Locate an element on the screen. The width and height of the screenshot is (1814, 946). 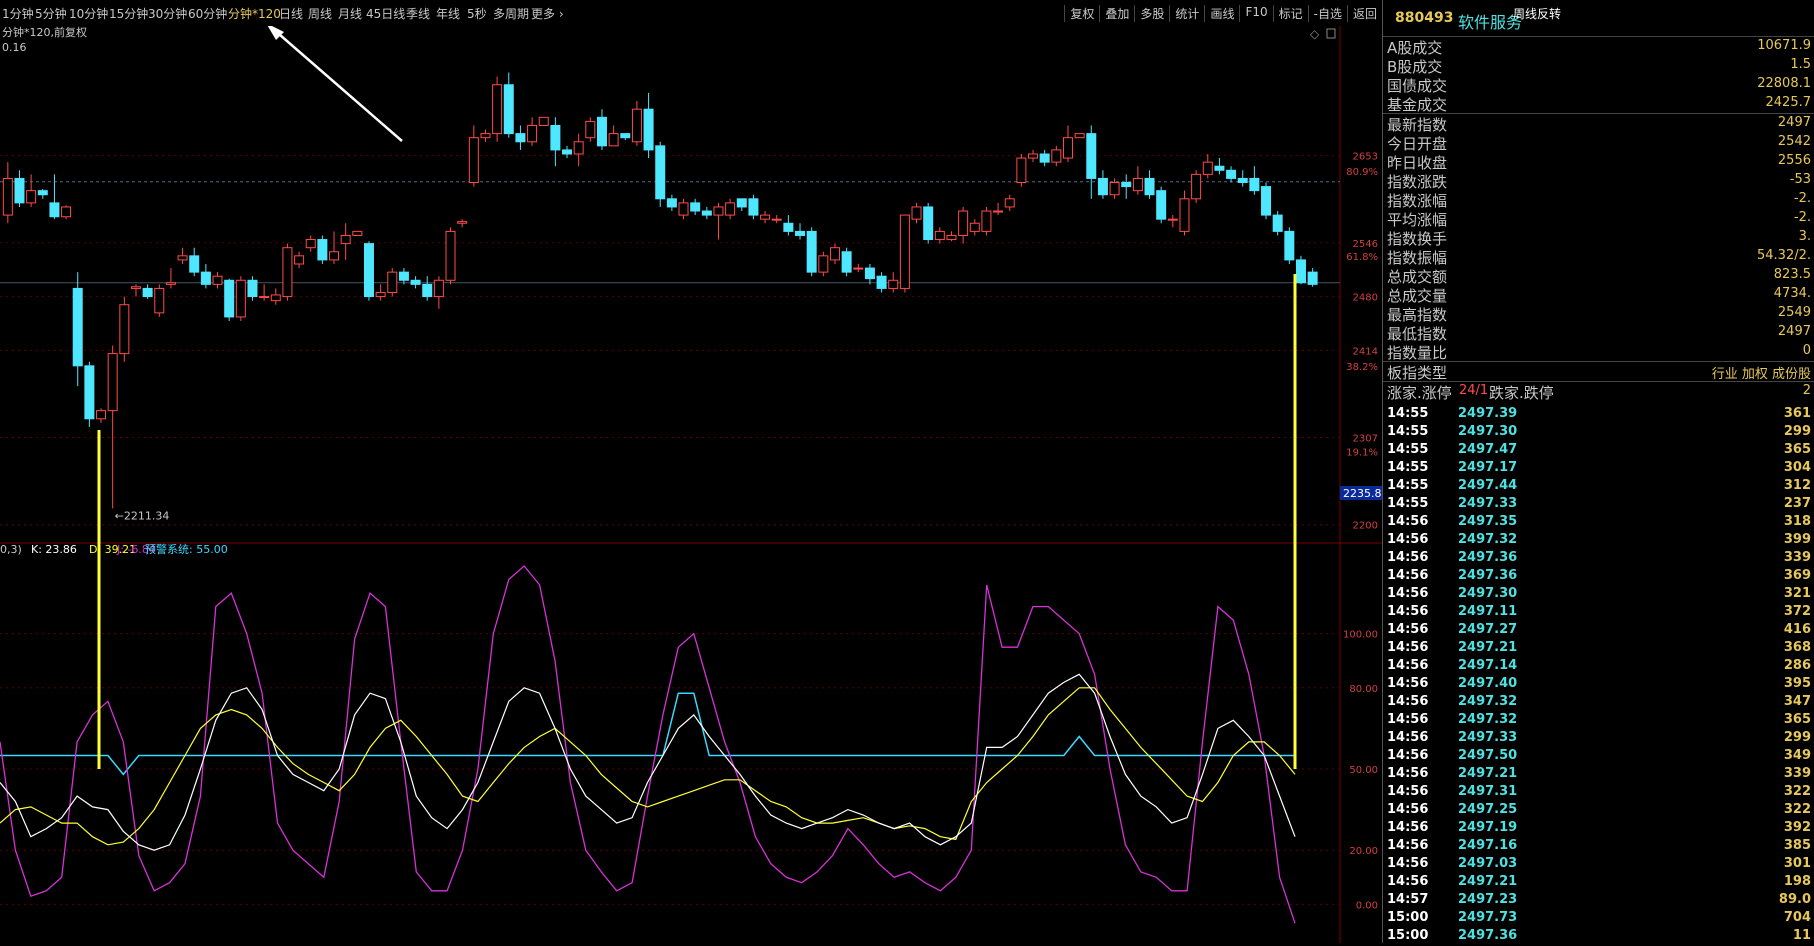
stat-label: 指数振幅 is located at coordinates (1417, 258).